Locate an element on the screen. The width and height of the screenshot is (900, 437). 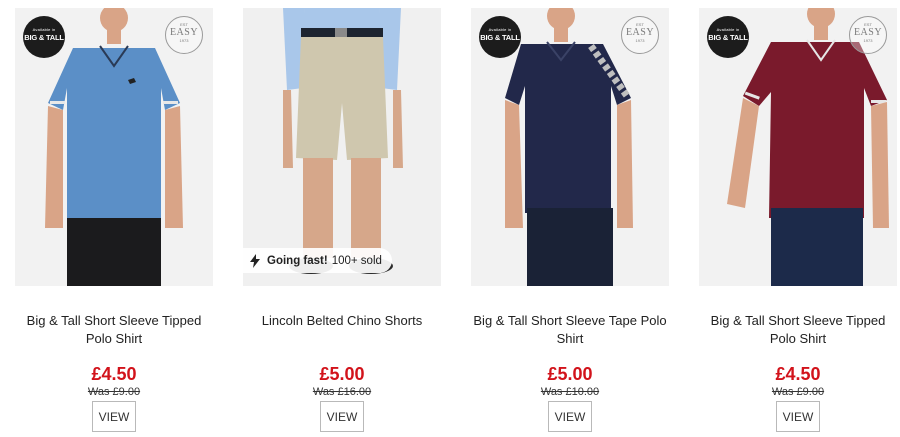
was-price: Was £16.00 is located at coordinates (342, 392).